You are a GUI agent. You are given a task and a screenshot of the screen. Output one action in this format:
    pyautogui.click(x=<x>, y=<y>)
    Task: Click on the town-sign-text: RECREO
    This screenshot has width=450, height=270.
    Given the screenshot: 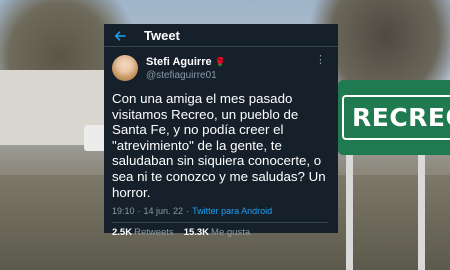 What is the action you would take?
    pyautogui.click(x=396, y=117)
    